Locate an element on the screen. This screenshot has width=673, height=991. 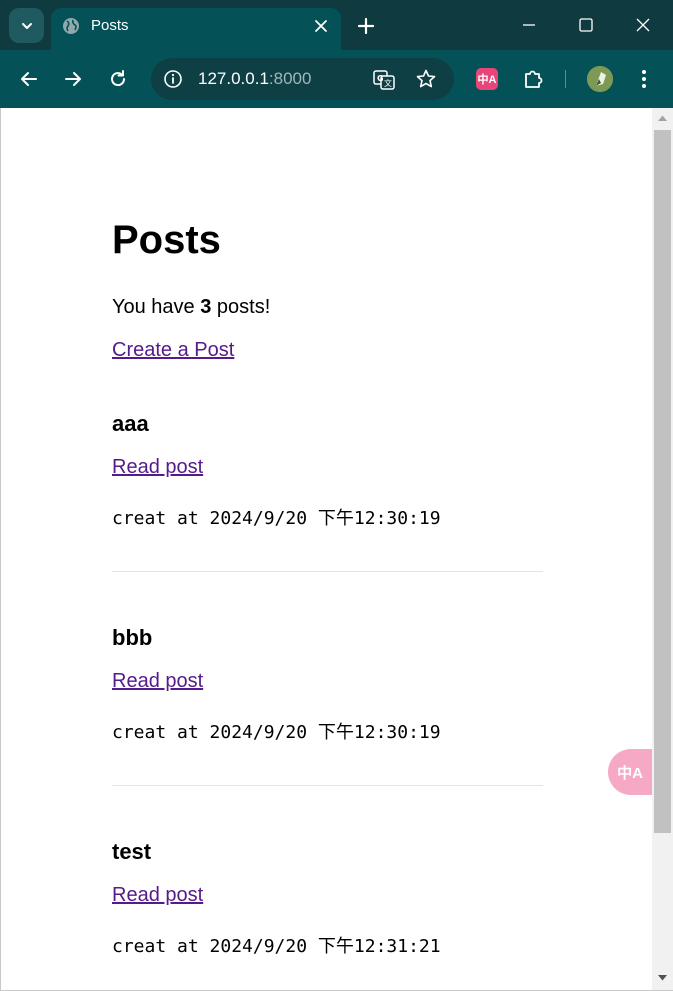
translate-page-icon: G 文 is located at coordinates (384, 80).